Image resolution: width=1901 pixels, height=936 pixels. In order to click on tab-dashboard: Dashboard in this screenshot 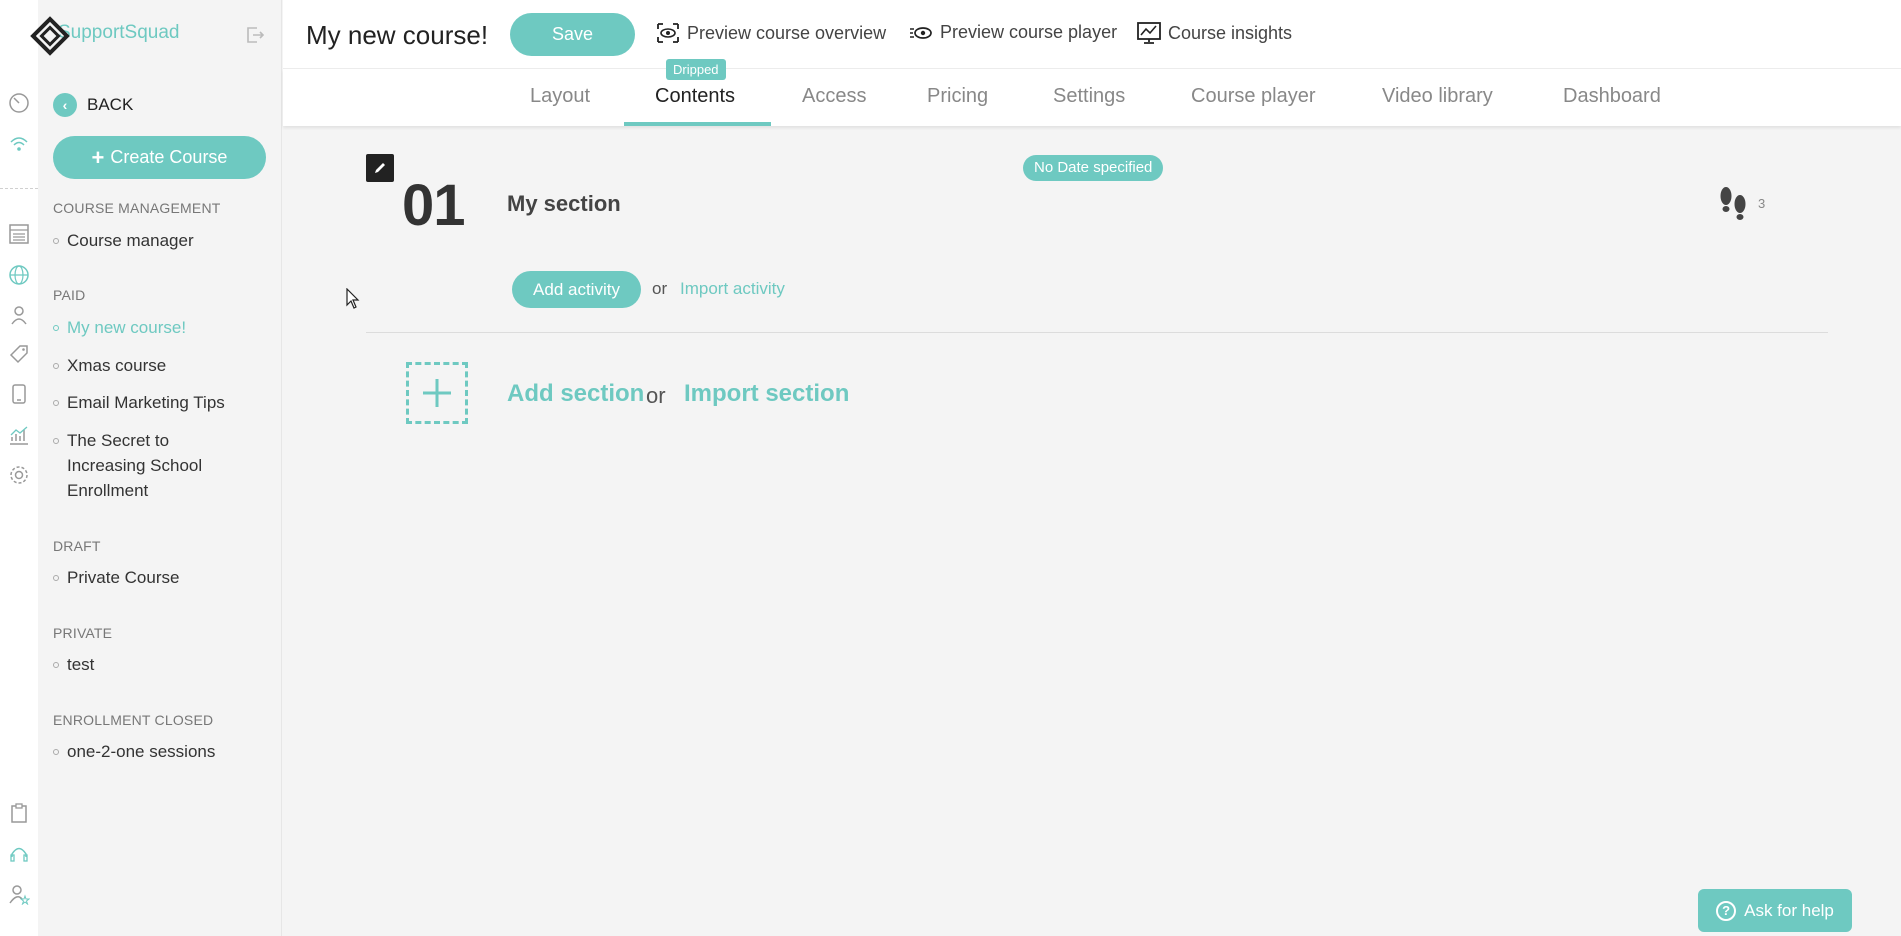, I will do `click(1612, 96)`.